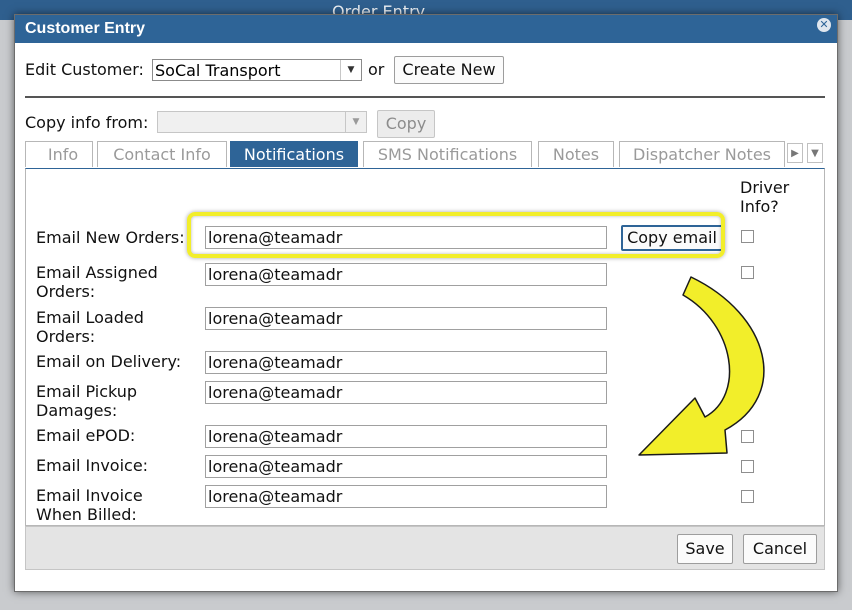 The image size is (852, 610). What do you see at coordinates (701, 366) in the screenshot?
I see `curved-arrow-icon` at bounding box center [701, 366].